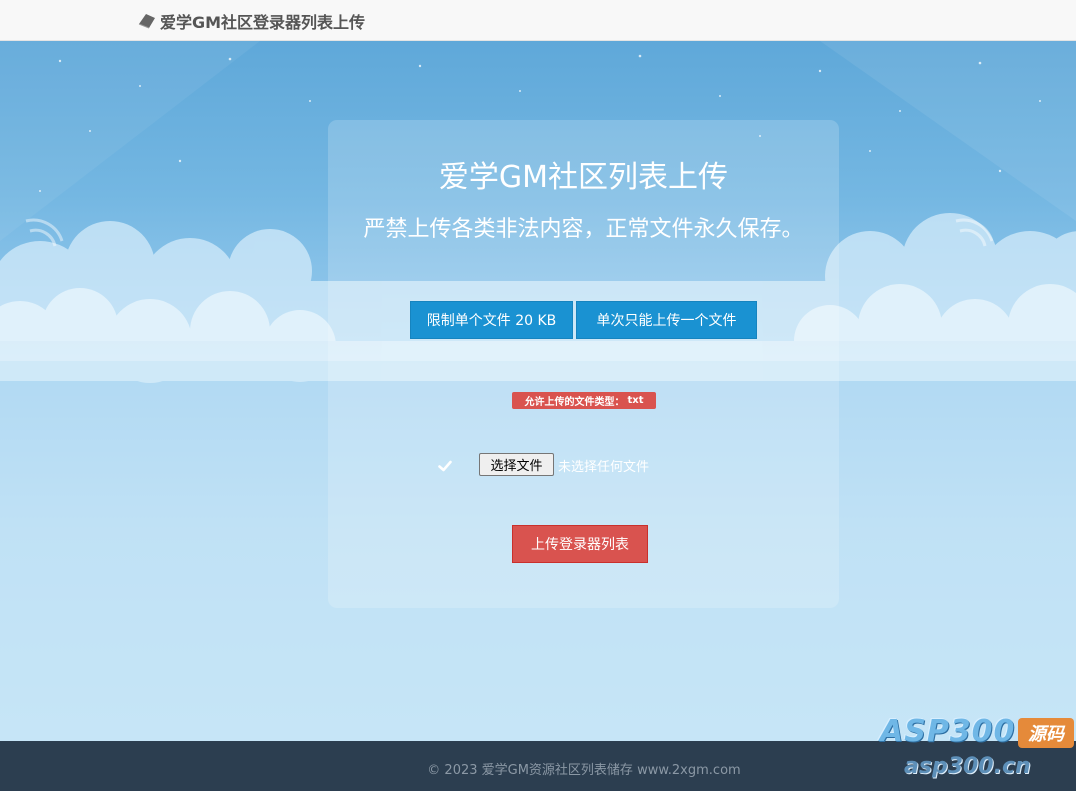  I want to click on watermark-bottom-text: asp300.cn, so click(967, 766).